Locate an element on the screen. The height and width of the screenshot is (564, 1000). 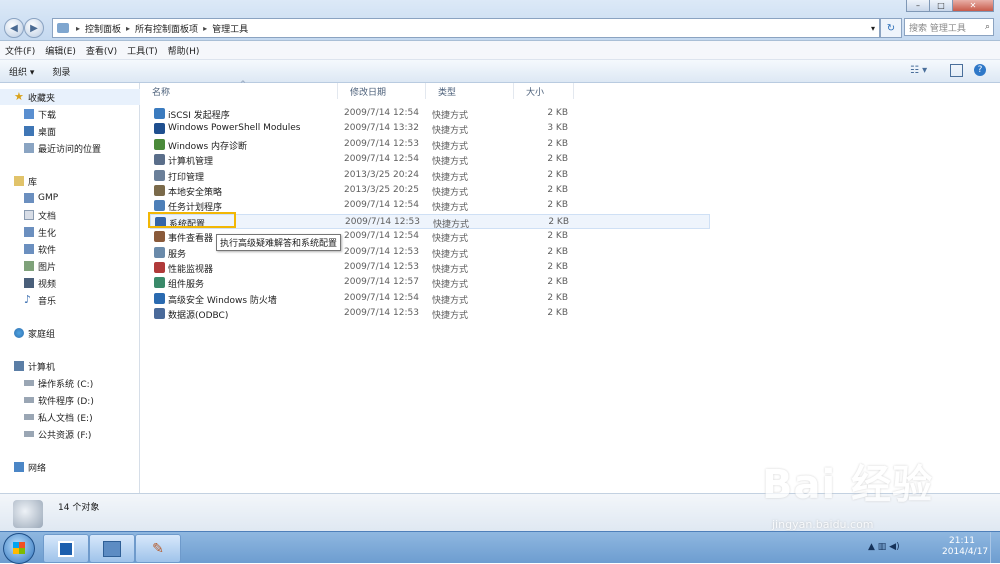
nav-drive-f: 公共资源 (F:) is located at coordinates (81, 434).